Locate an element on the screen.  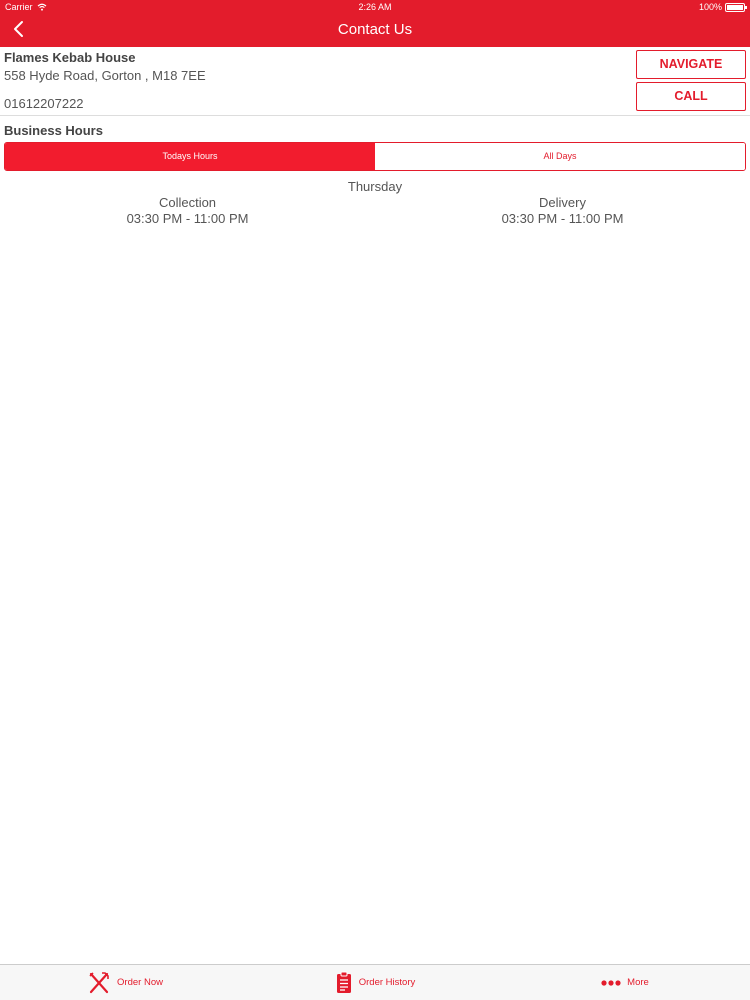
battery-icon is located at coordinates (736, 7).